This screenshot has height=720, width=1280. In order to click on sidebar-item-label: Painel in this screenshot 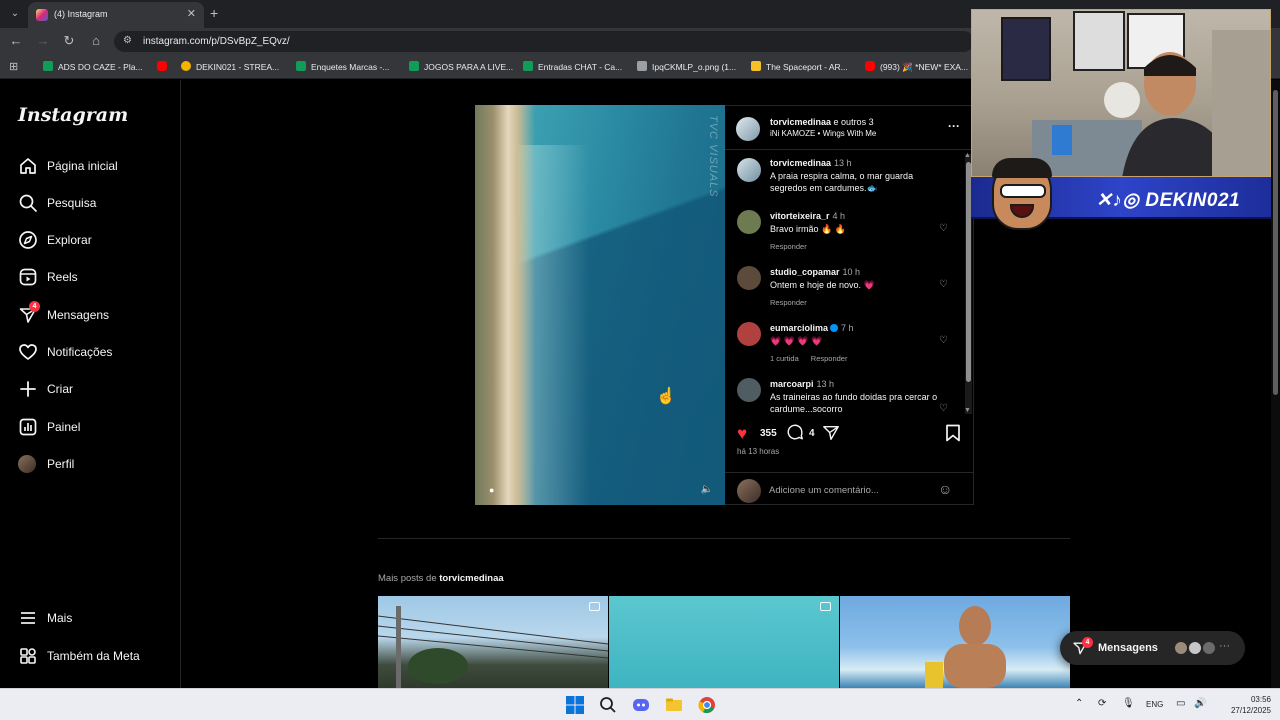, I will do `click(64, 427)`.